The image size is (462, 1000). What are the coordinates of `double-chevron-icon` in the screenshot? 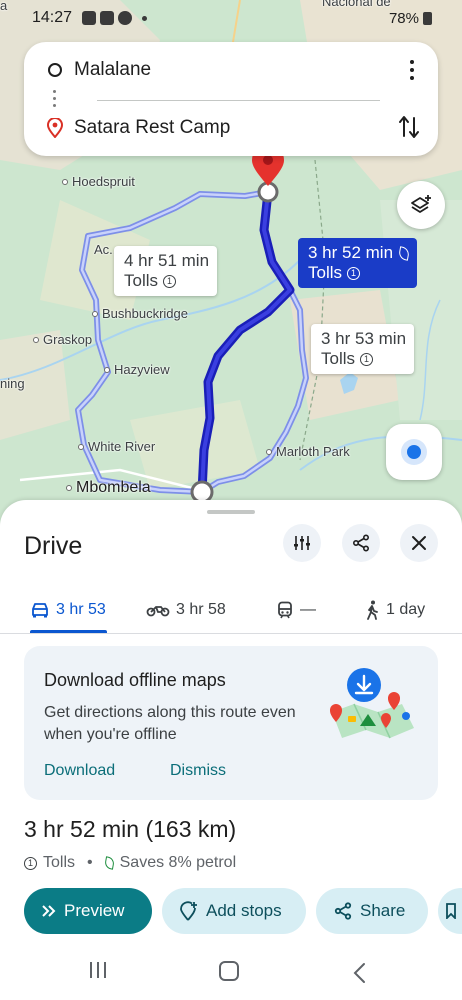 It's located at (49, 911).